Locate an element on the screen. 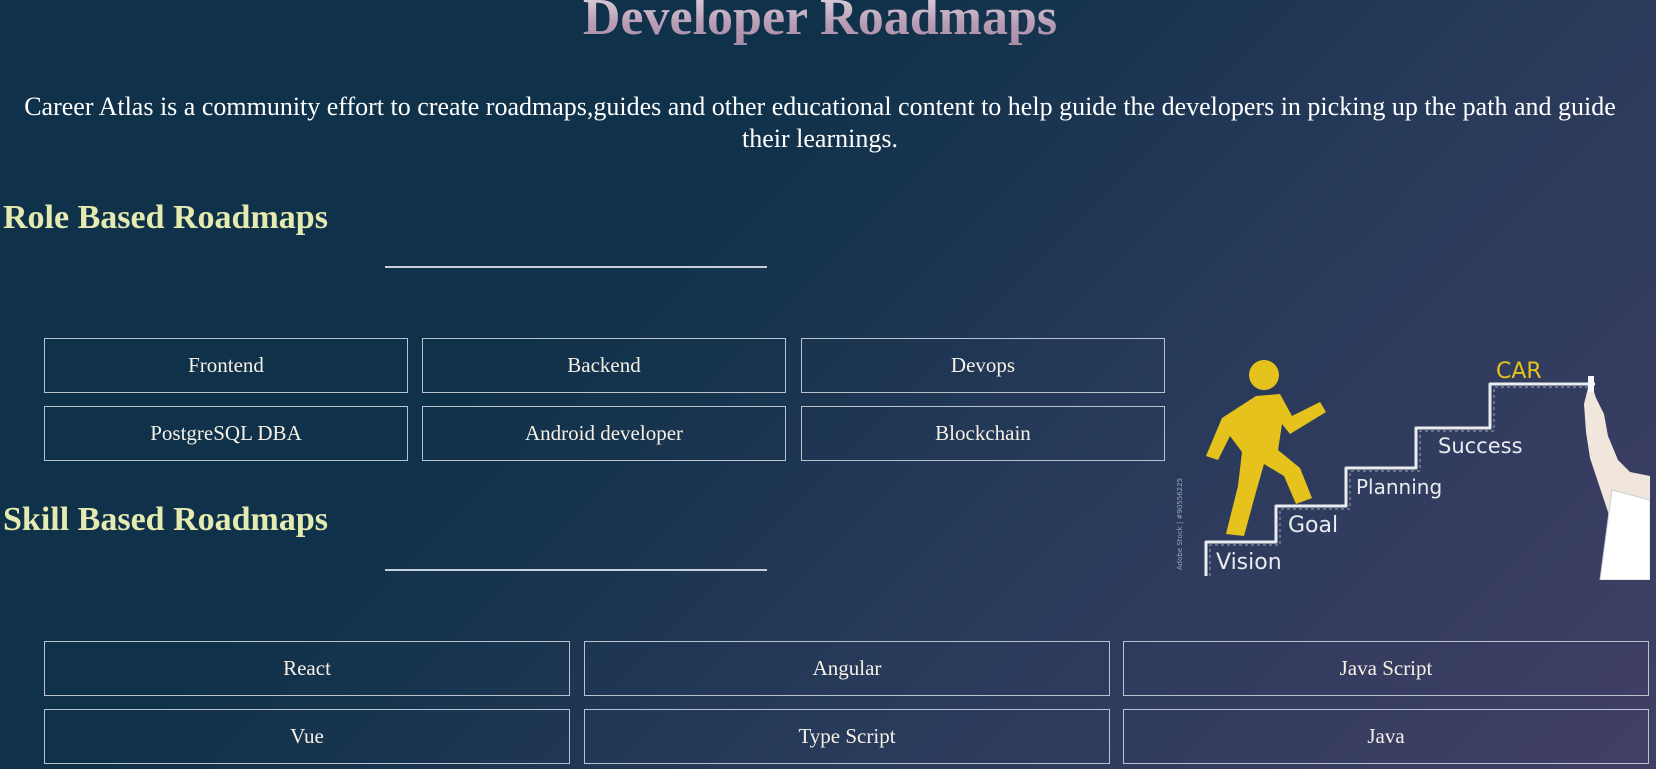  skill-heading-divider is located at coordinates (576, 570).